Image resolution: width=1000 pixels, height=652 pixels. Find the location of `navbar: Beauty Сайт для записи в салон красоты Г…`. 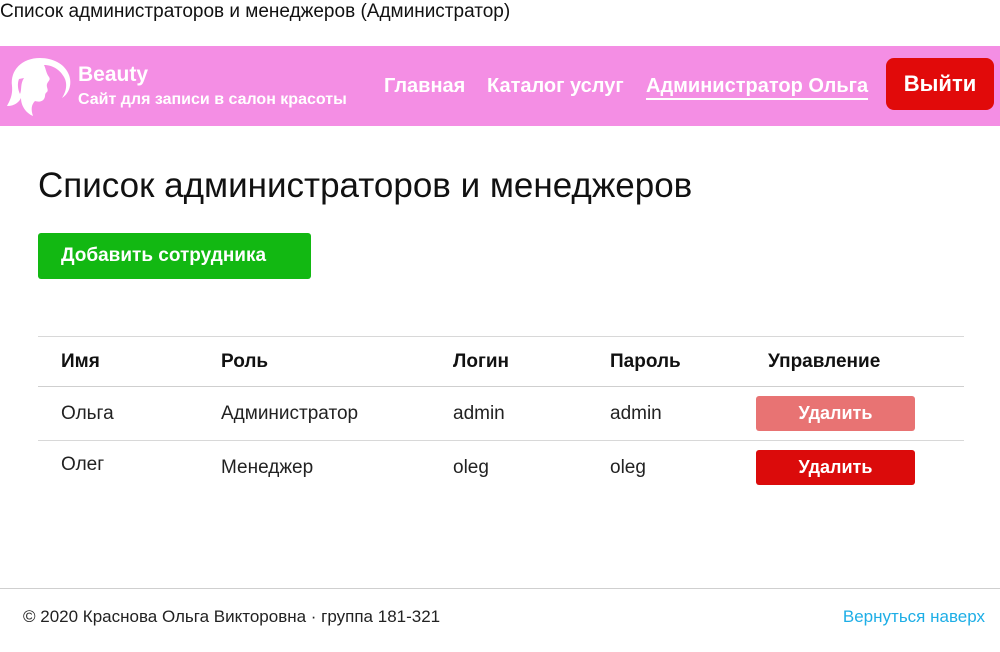

navbar: Beauty Сайт для записи в салон красоты Г… is located at coordinates (500, 86).